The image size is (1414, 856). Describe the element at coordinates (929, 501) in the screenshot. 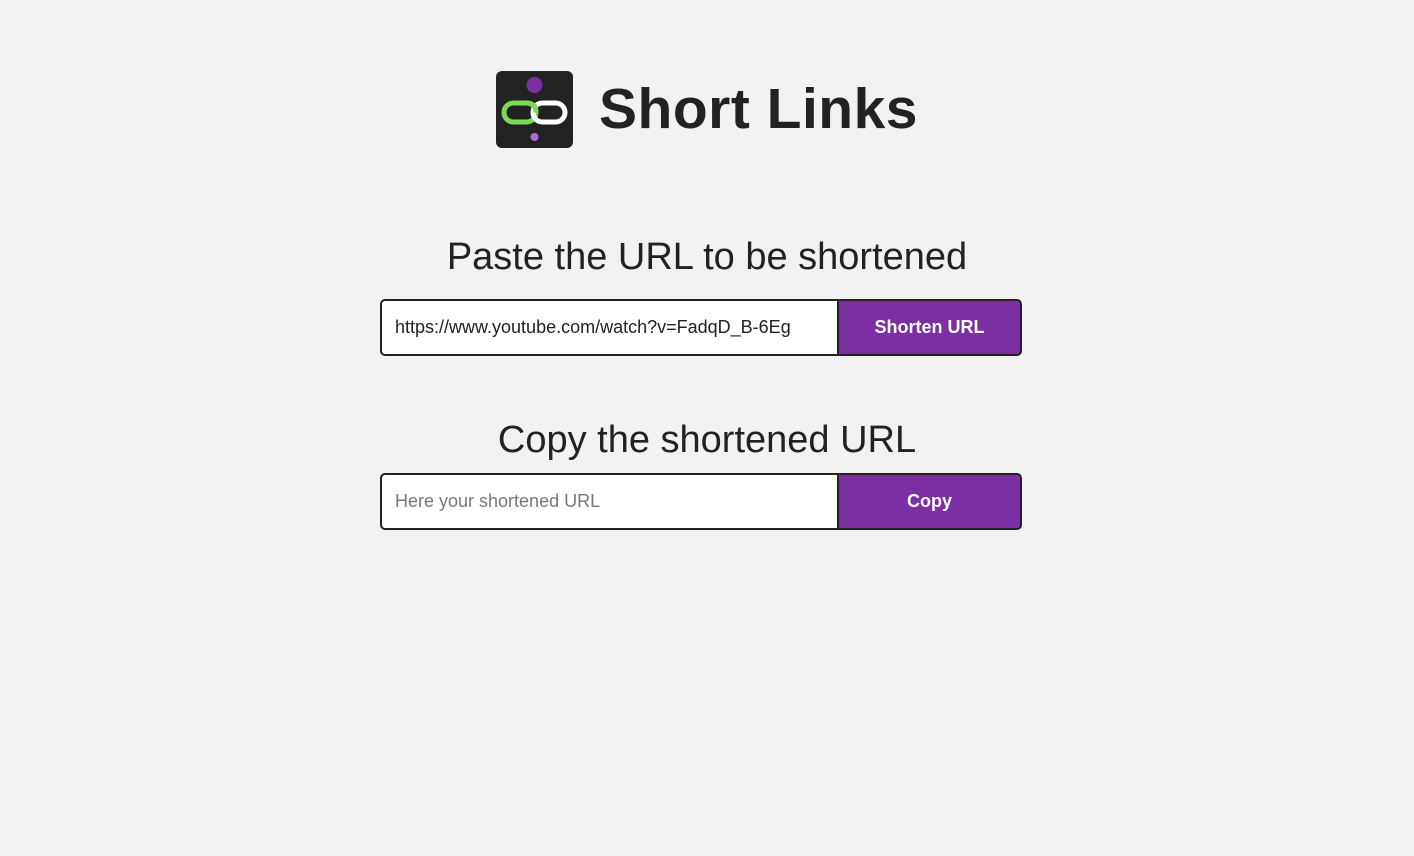

I see `copy-button: Copy` at that location.